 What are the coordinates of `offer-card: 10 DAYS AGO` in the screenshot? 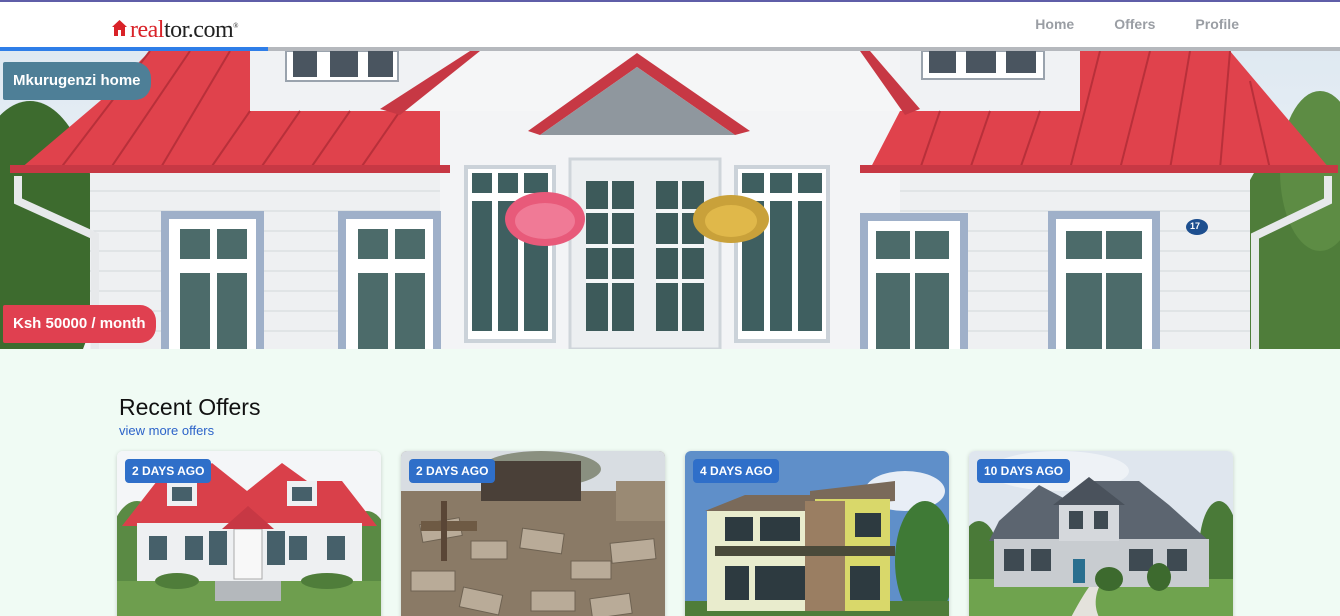 It's located at (1101, 533).